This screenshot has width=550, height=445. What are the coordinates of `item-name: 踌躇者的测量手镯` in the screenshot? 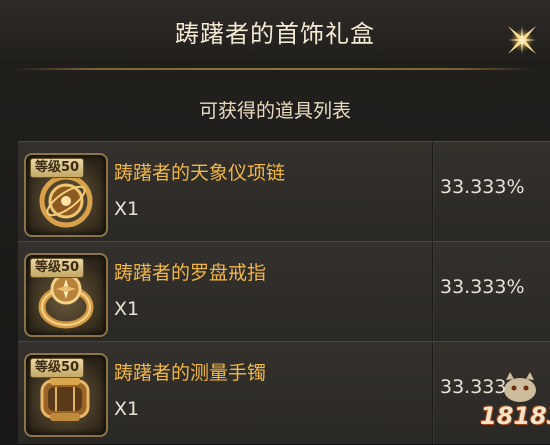 It's located at (190, 373).